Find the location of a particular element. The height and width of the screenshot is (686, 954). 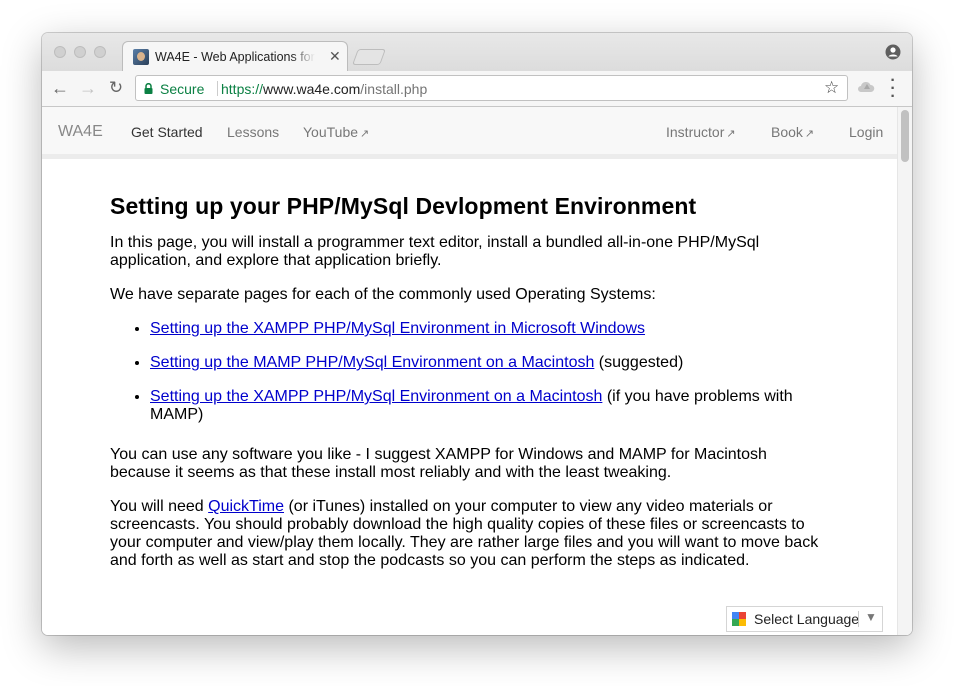

dropdown-separator is located at coordinates (858, 619).